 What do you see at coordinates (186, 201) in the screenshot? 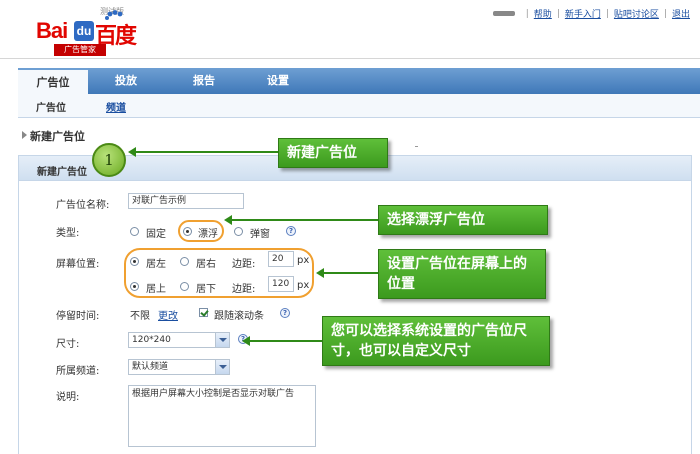
I see `name-input: 对联广告示例` at bounding box center [186, 201].